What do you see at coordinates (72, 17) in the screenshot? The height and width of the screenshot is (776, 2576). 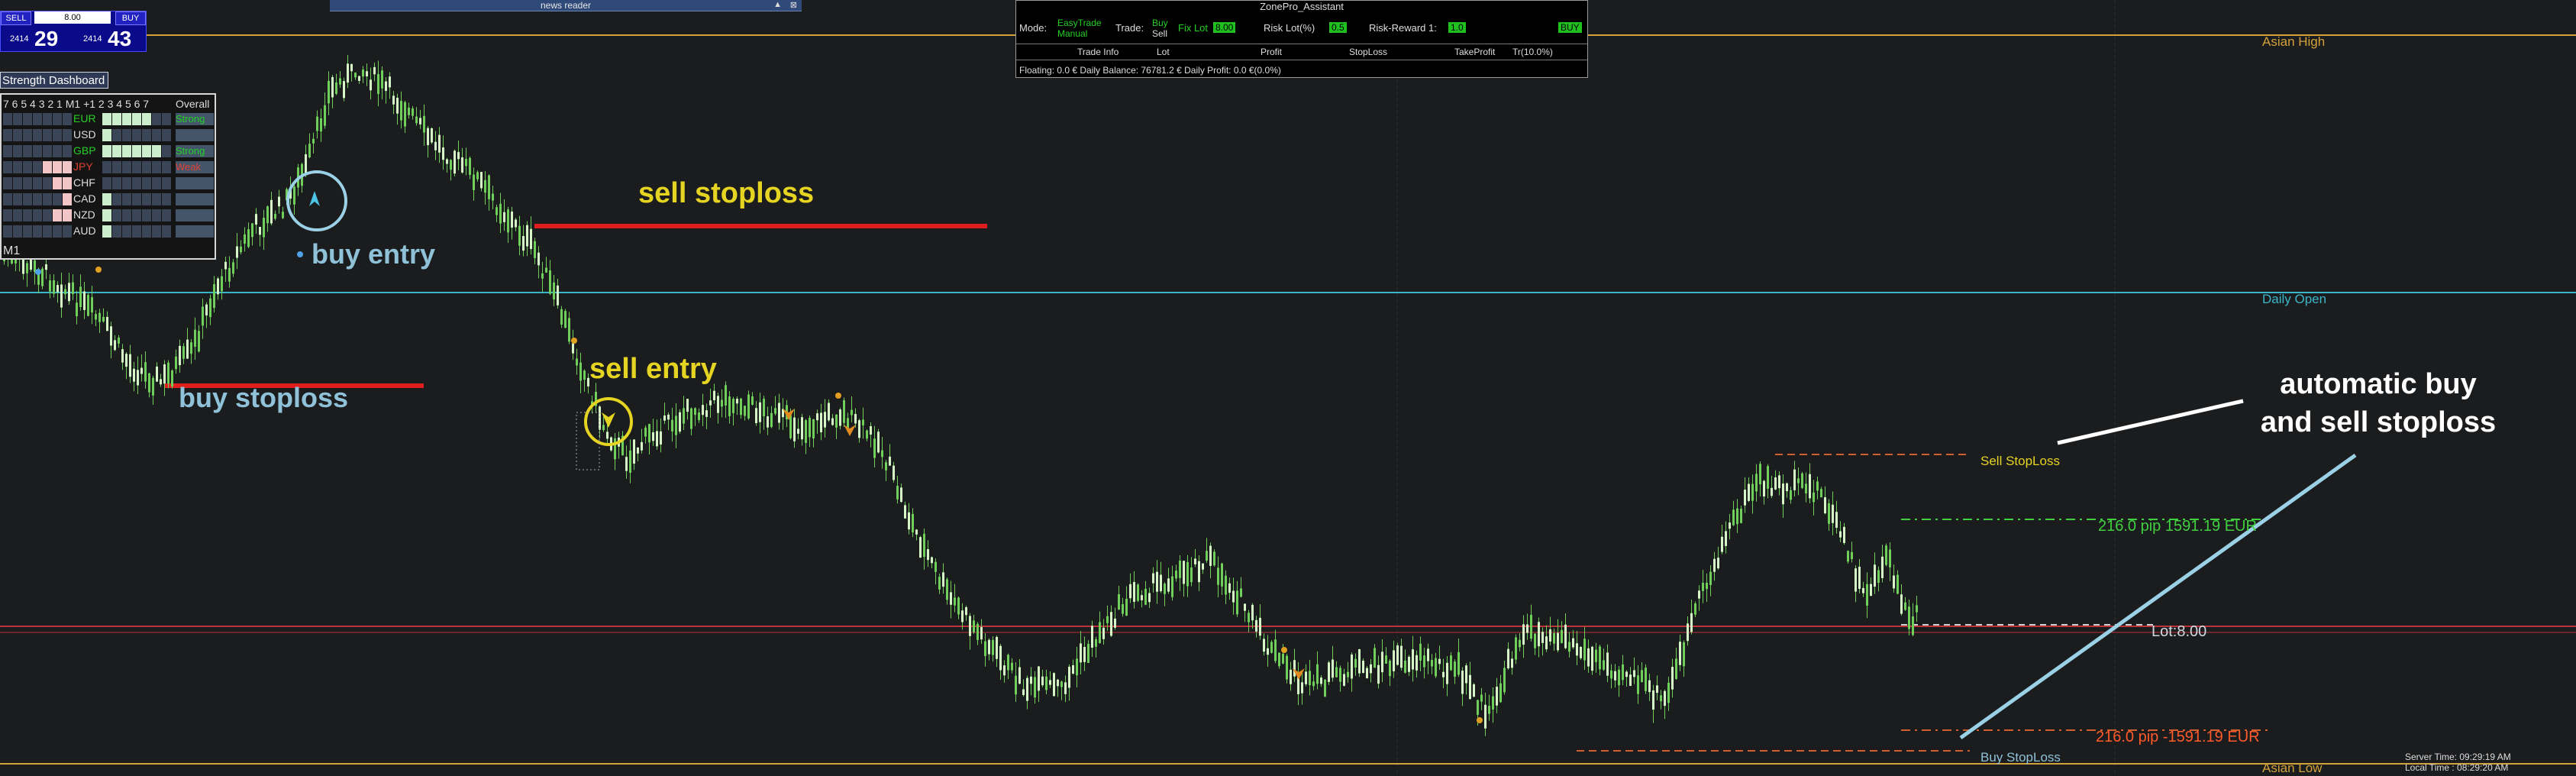 I see `lot-size-input` at bounding box center [72, 17].